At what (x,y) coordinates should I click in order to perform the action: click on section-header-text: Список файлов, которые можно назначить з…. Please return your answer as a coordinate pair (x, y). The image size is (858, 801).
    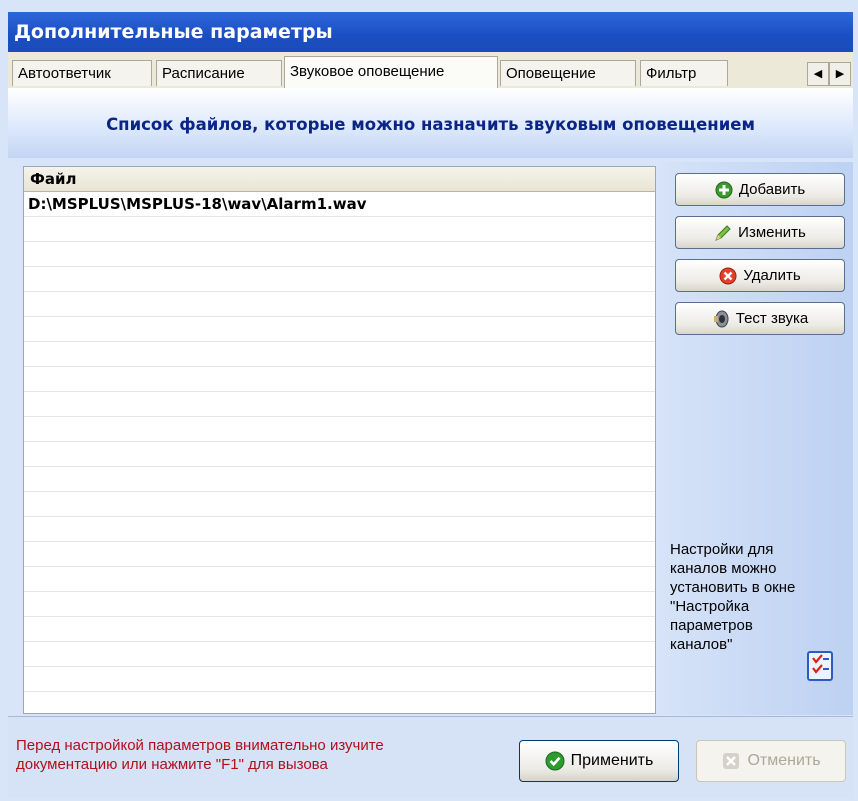
    Looking at the image, I should click on (430, 124).